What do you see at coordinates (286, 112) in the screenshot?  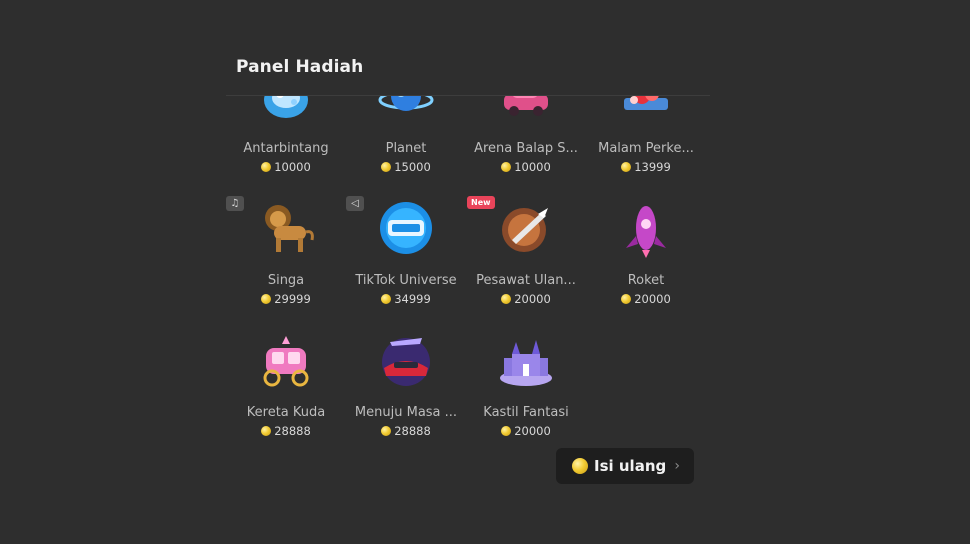 I see `galaxy-gift-icon` at bounding box center [286, 112].